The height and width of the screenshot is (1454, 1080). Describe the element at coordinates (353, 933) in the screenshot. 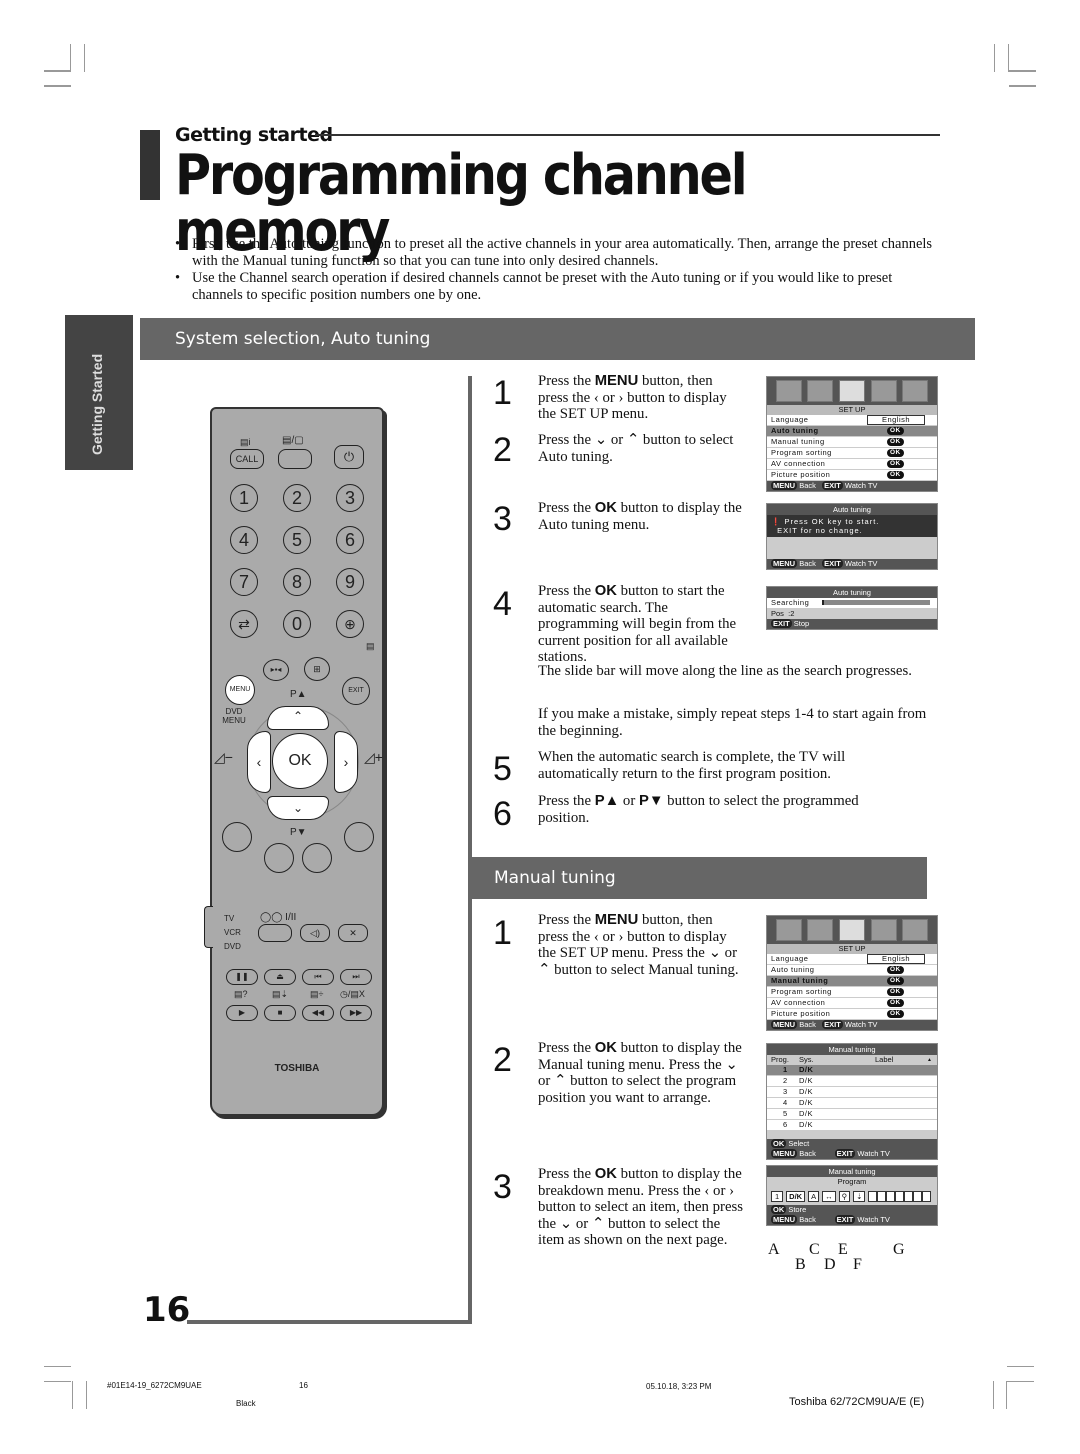

I see `mute-button: ✕` at that location.